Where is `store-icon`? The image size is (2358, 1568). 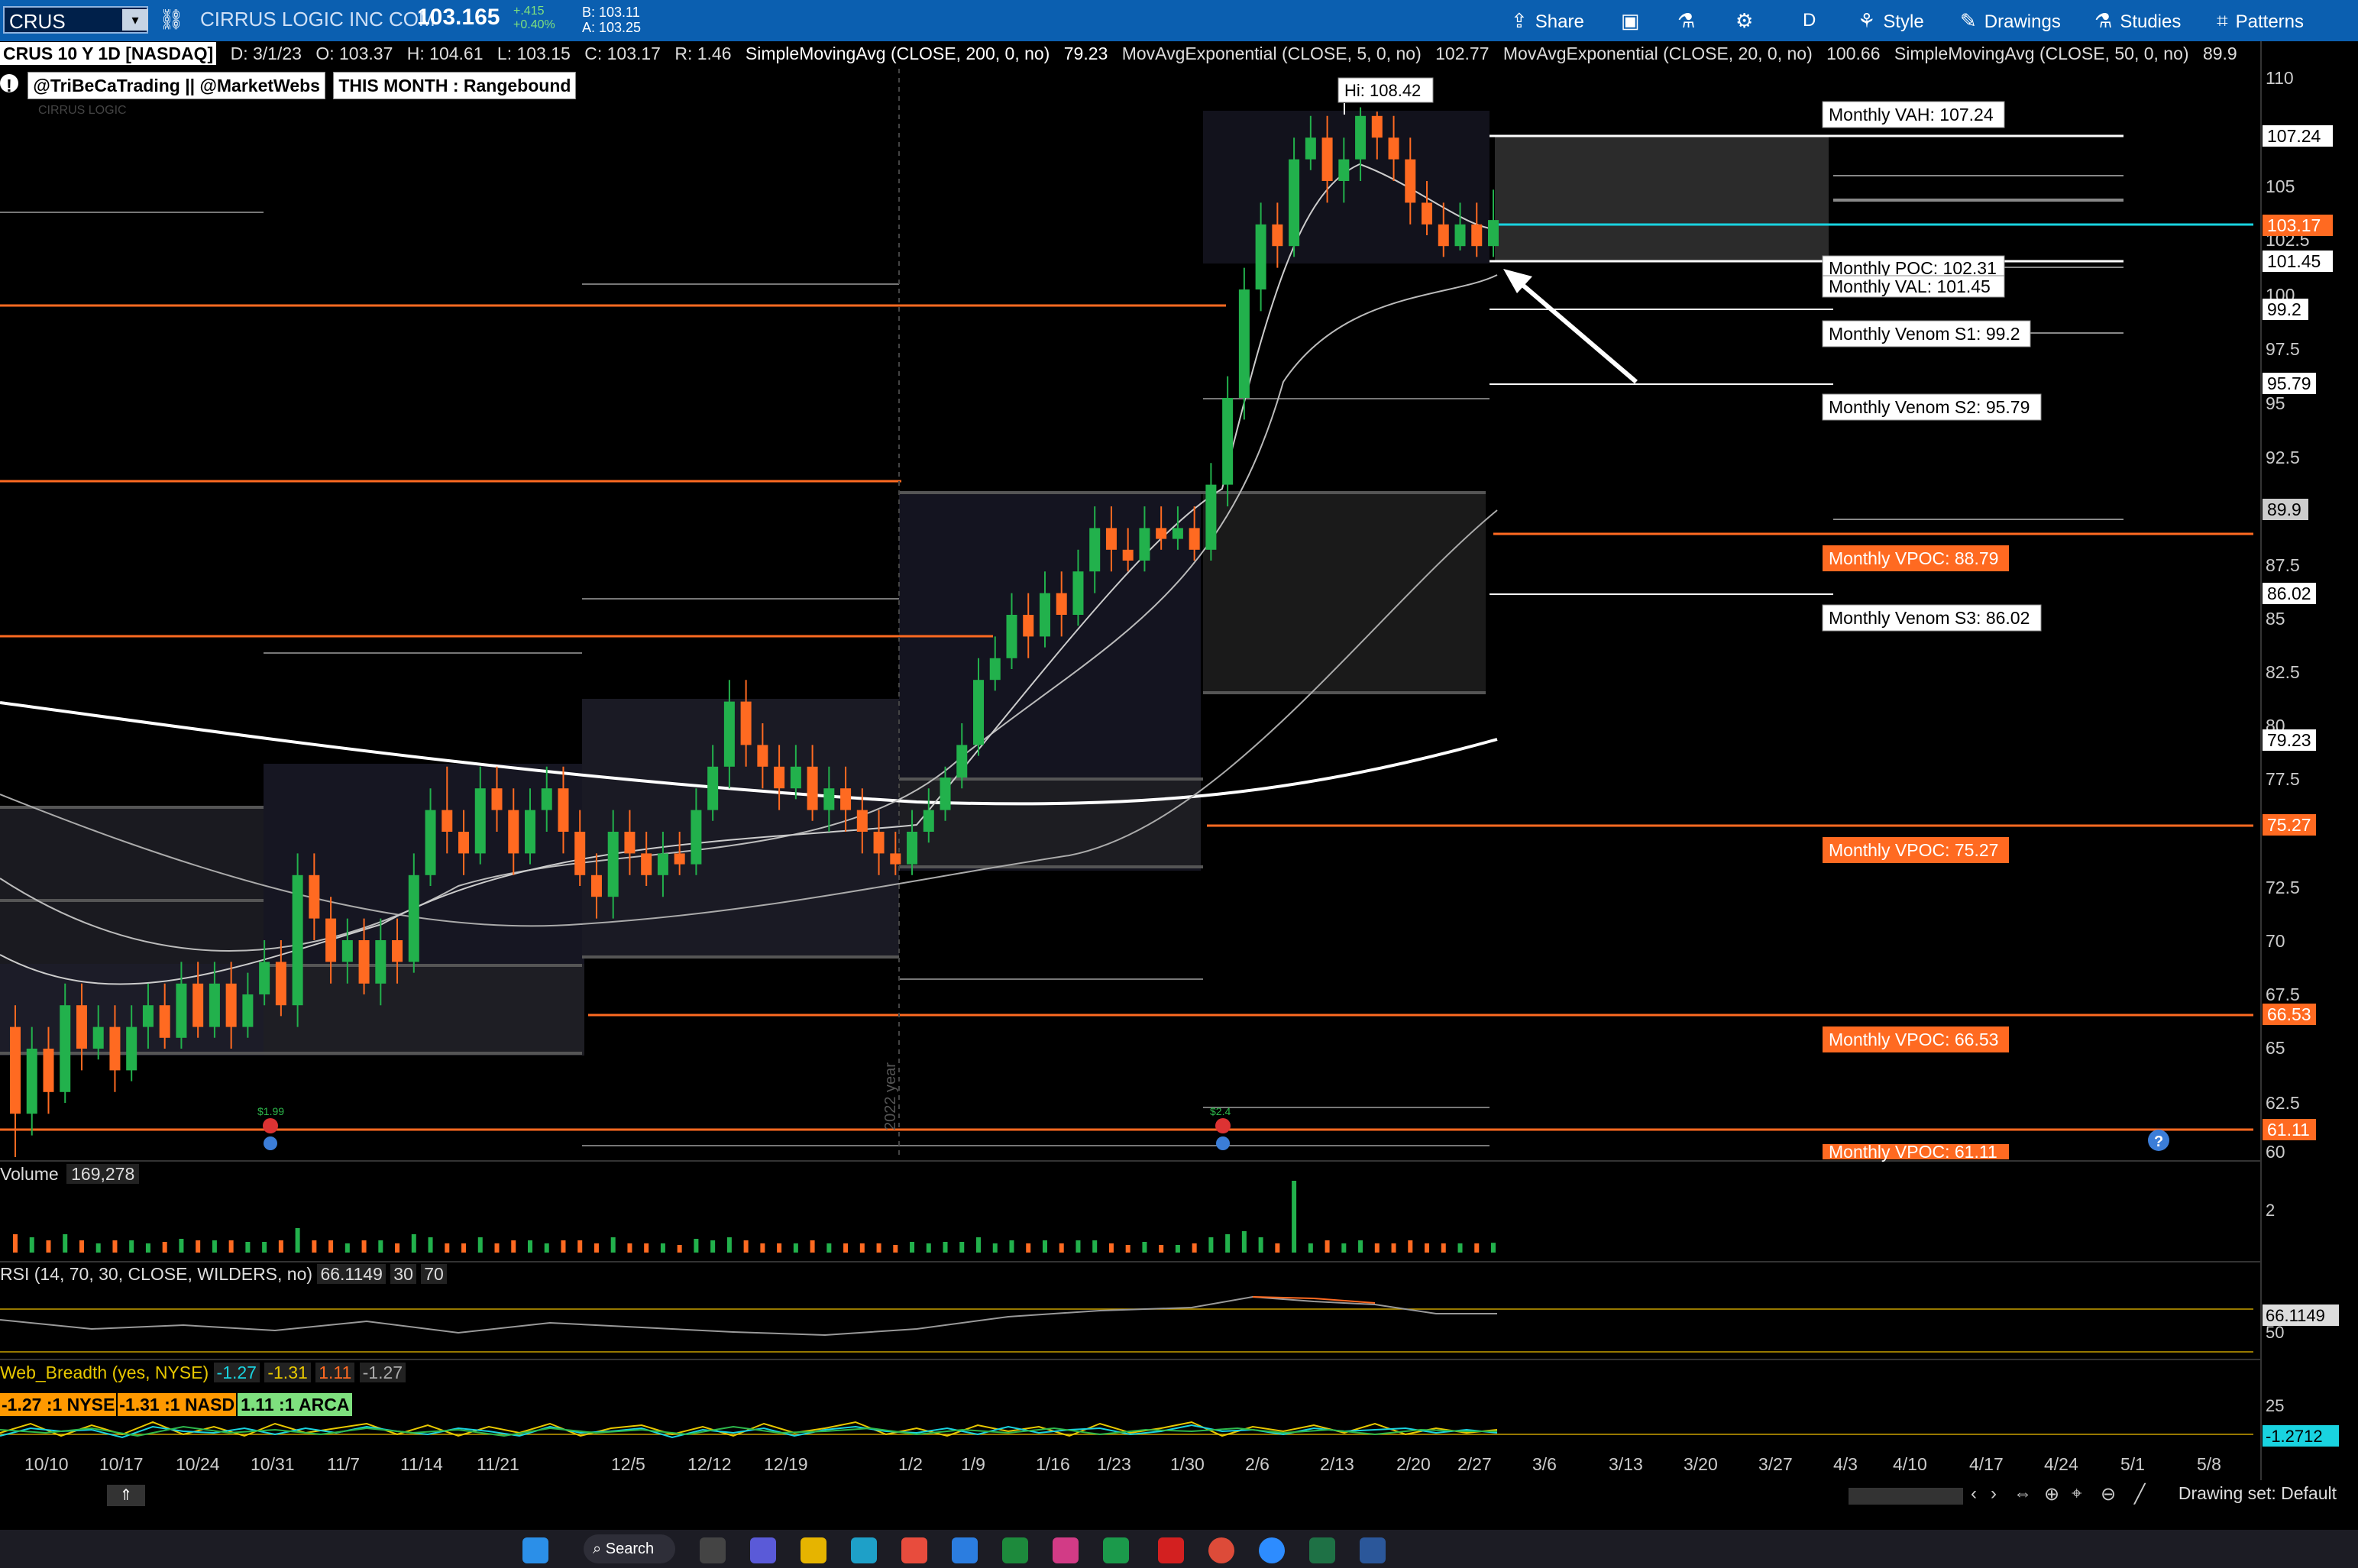
store-icon is located at coordinates (914, 1550).